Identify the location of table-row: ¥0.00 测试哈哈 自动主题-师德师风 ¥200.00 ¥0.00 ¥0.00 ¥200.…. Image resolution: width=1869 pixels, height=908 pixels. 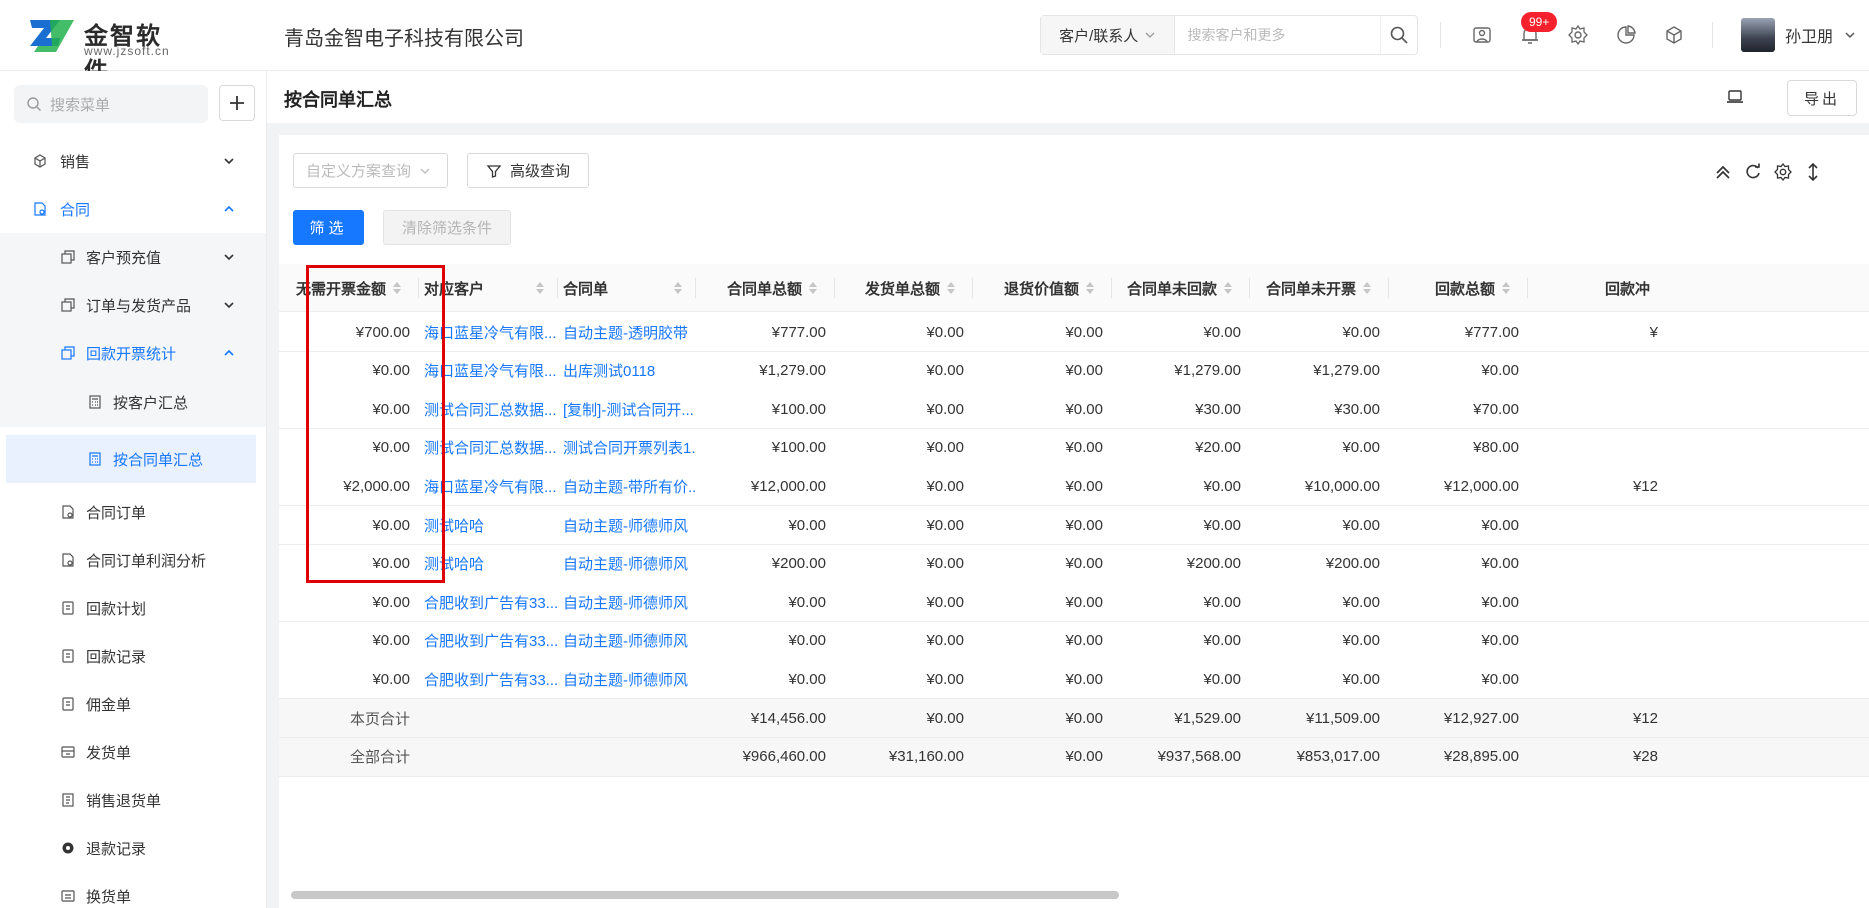
(1074, 564).